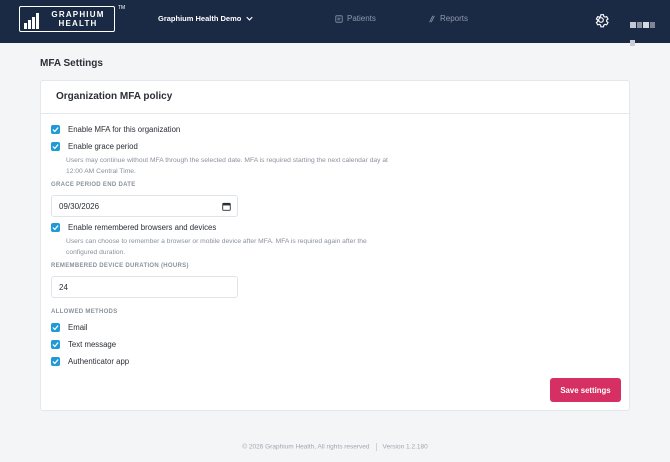 This screenshot has height=462, width=670. I want to click on grace-period-checkbox, so click(55, 146).